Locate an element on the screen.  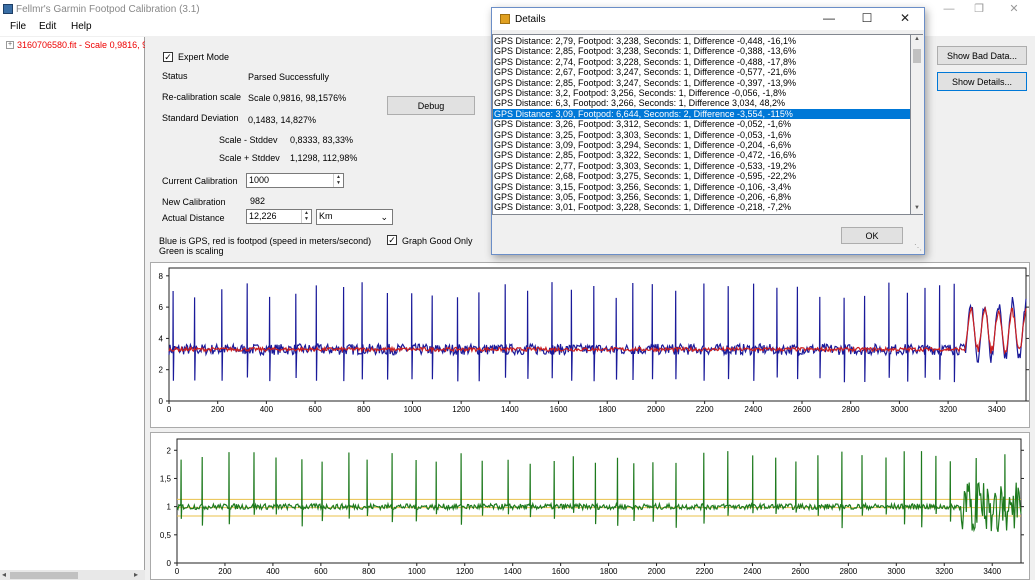
y-tick-label: 6 is located at coordinates (161, 307).